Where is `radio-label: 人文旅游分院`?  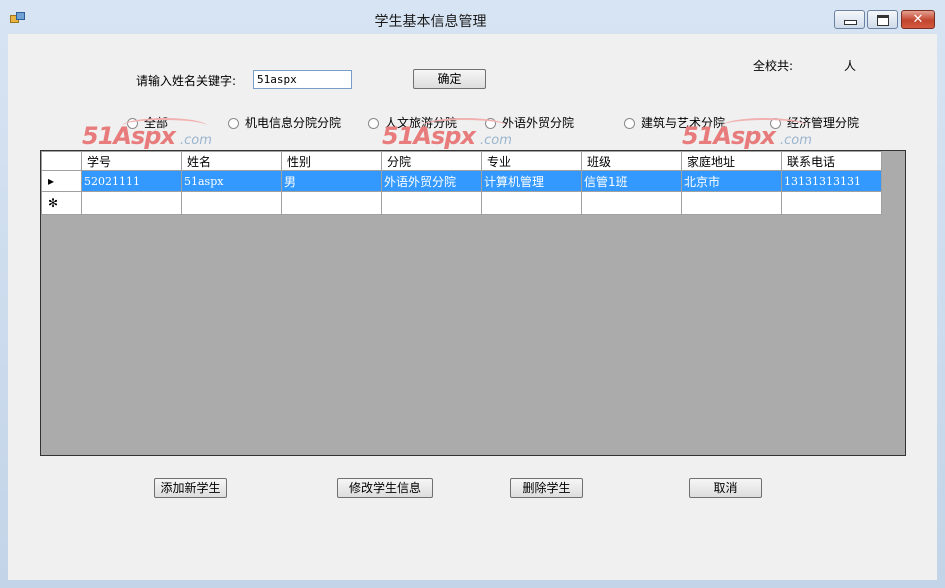
radio-label: 人文旅游分院 is located at coordinates (421, 123).